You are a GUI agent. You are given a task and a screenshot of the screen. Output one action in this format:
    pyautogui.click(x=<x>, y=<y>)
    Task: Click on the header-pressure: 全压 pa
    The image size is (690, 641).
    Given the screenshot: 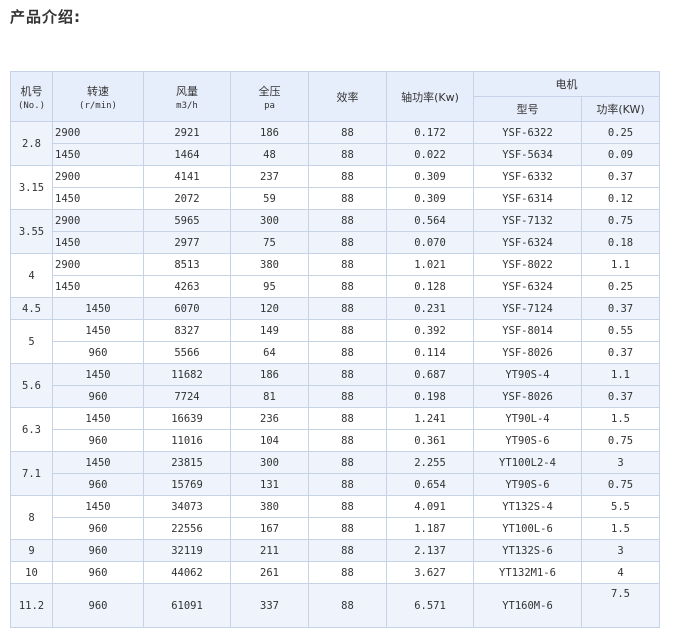 What is the action you would take?
    pyautogui.click(x=269, y=96)
    